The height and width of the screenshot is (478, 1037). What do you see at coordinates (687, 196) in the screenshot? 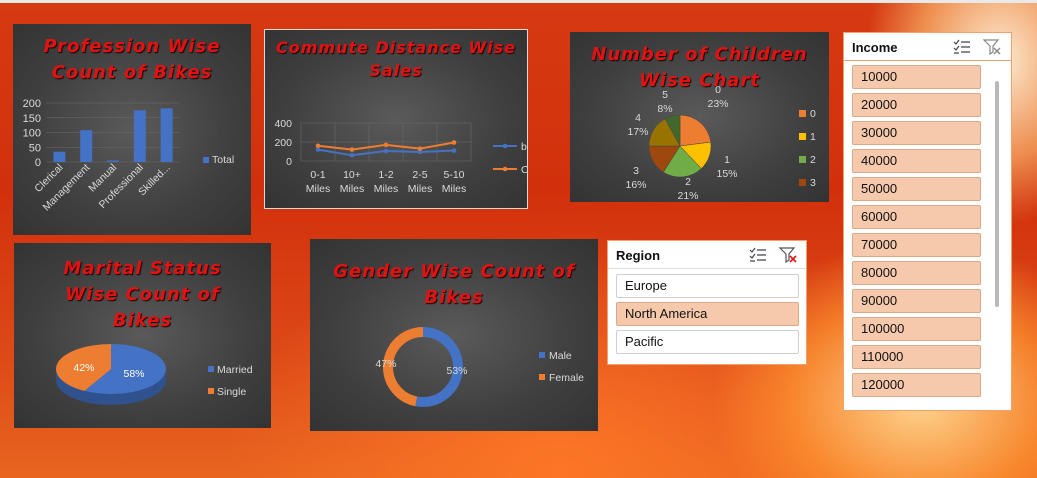
I see `slice-percent: 21%` at bounding box center [687, 196].